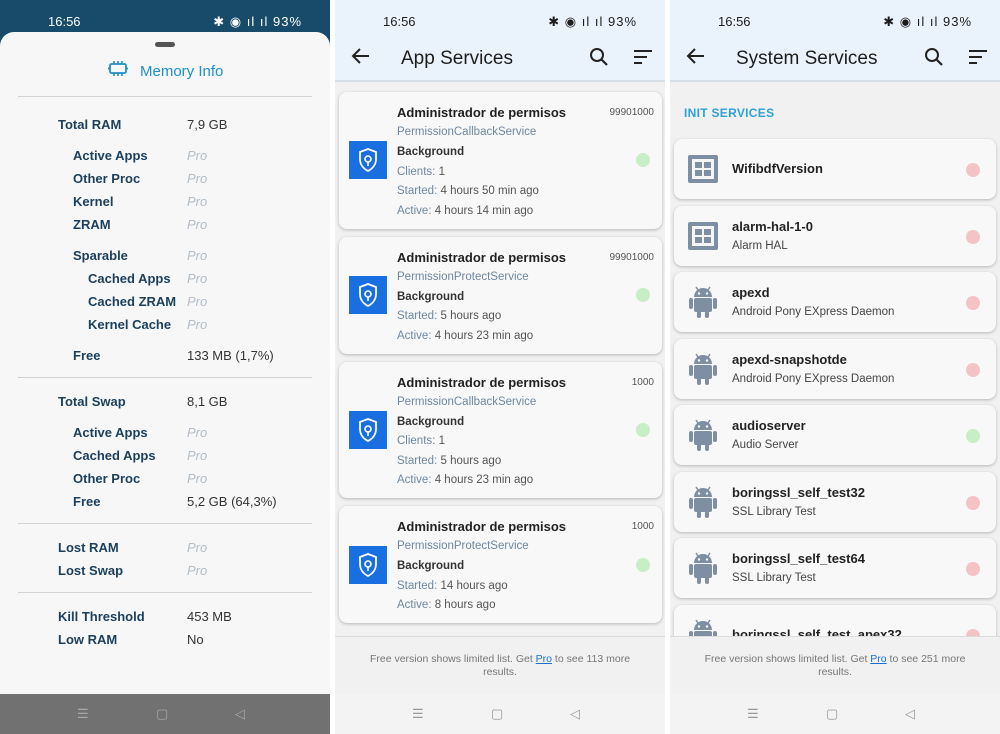  What do you see at coordinates (257, 21) in the screenshot?
I see `status-icons: ✱ ◉ ıl ıl 93%` at bounding box center [257, 21].